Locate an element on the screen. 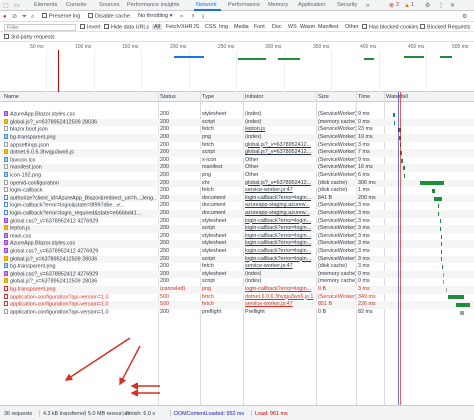 The image size is (474, 420). initiator-cell: Preflight is located at coordinates (280, 313).